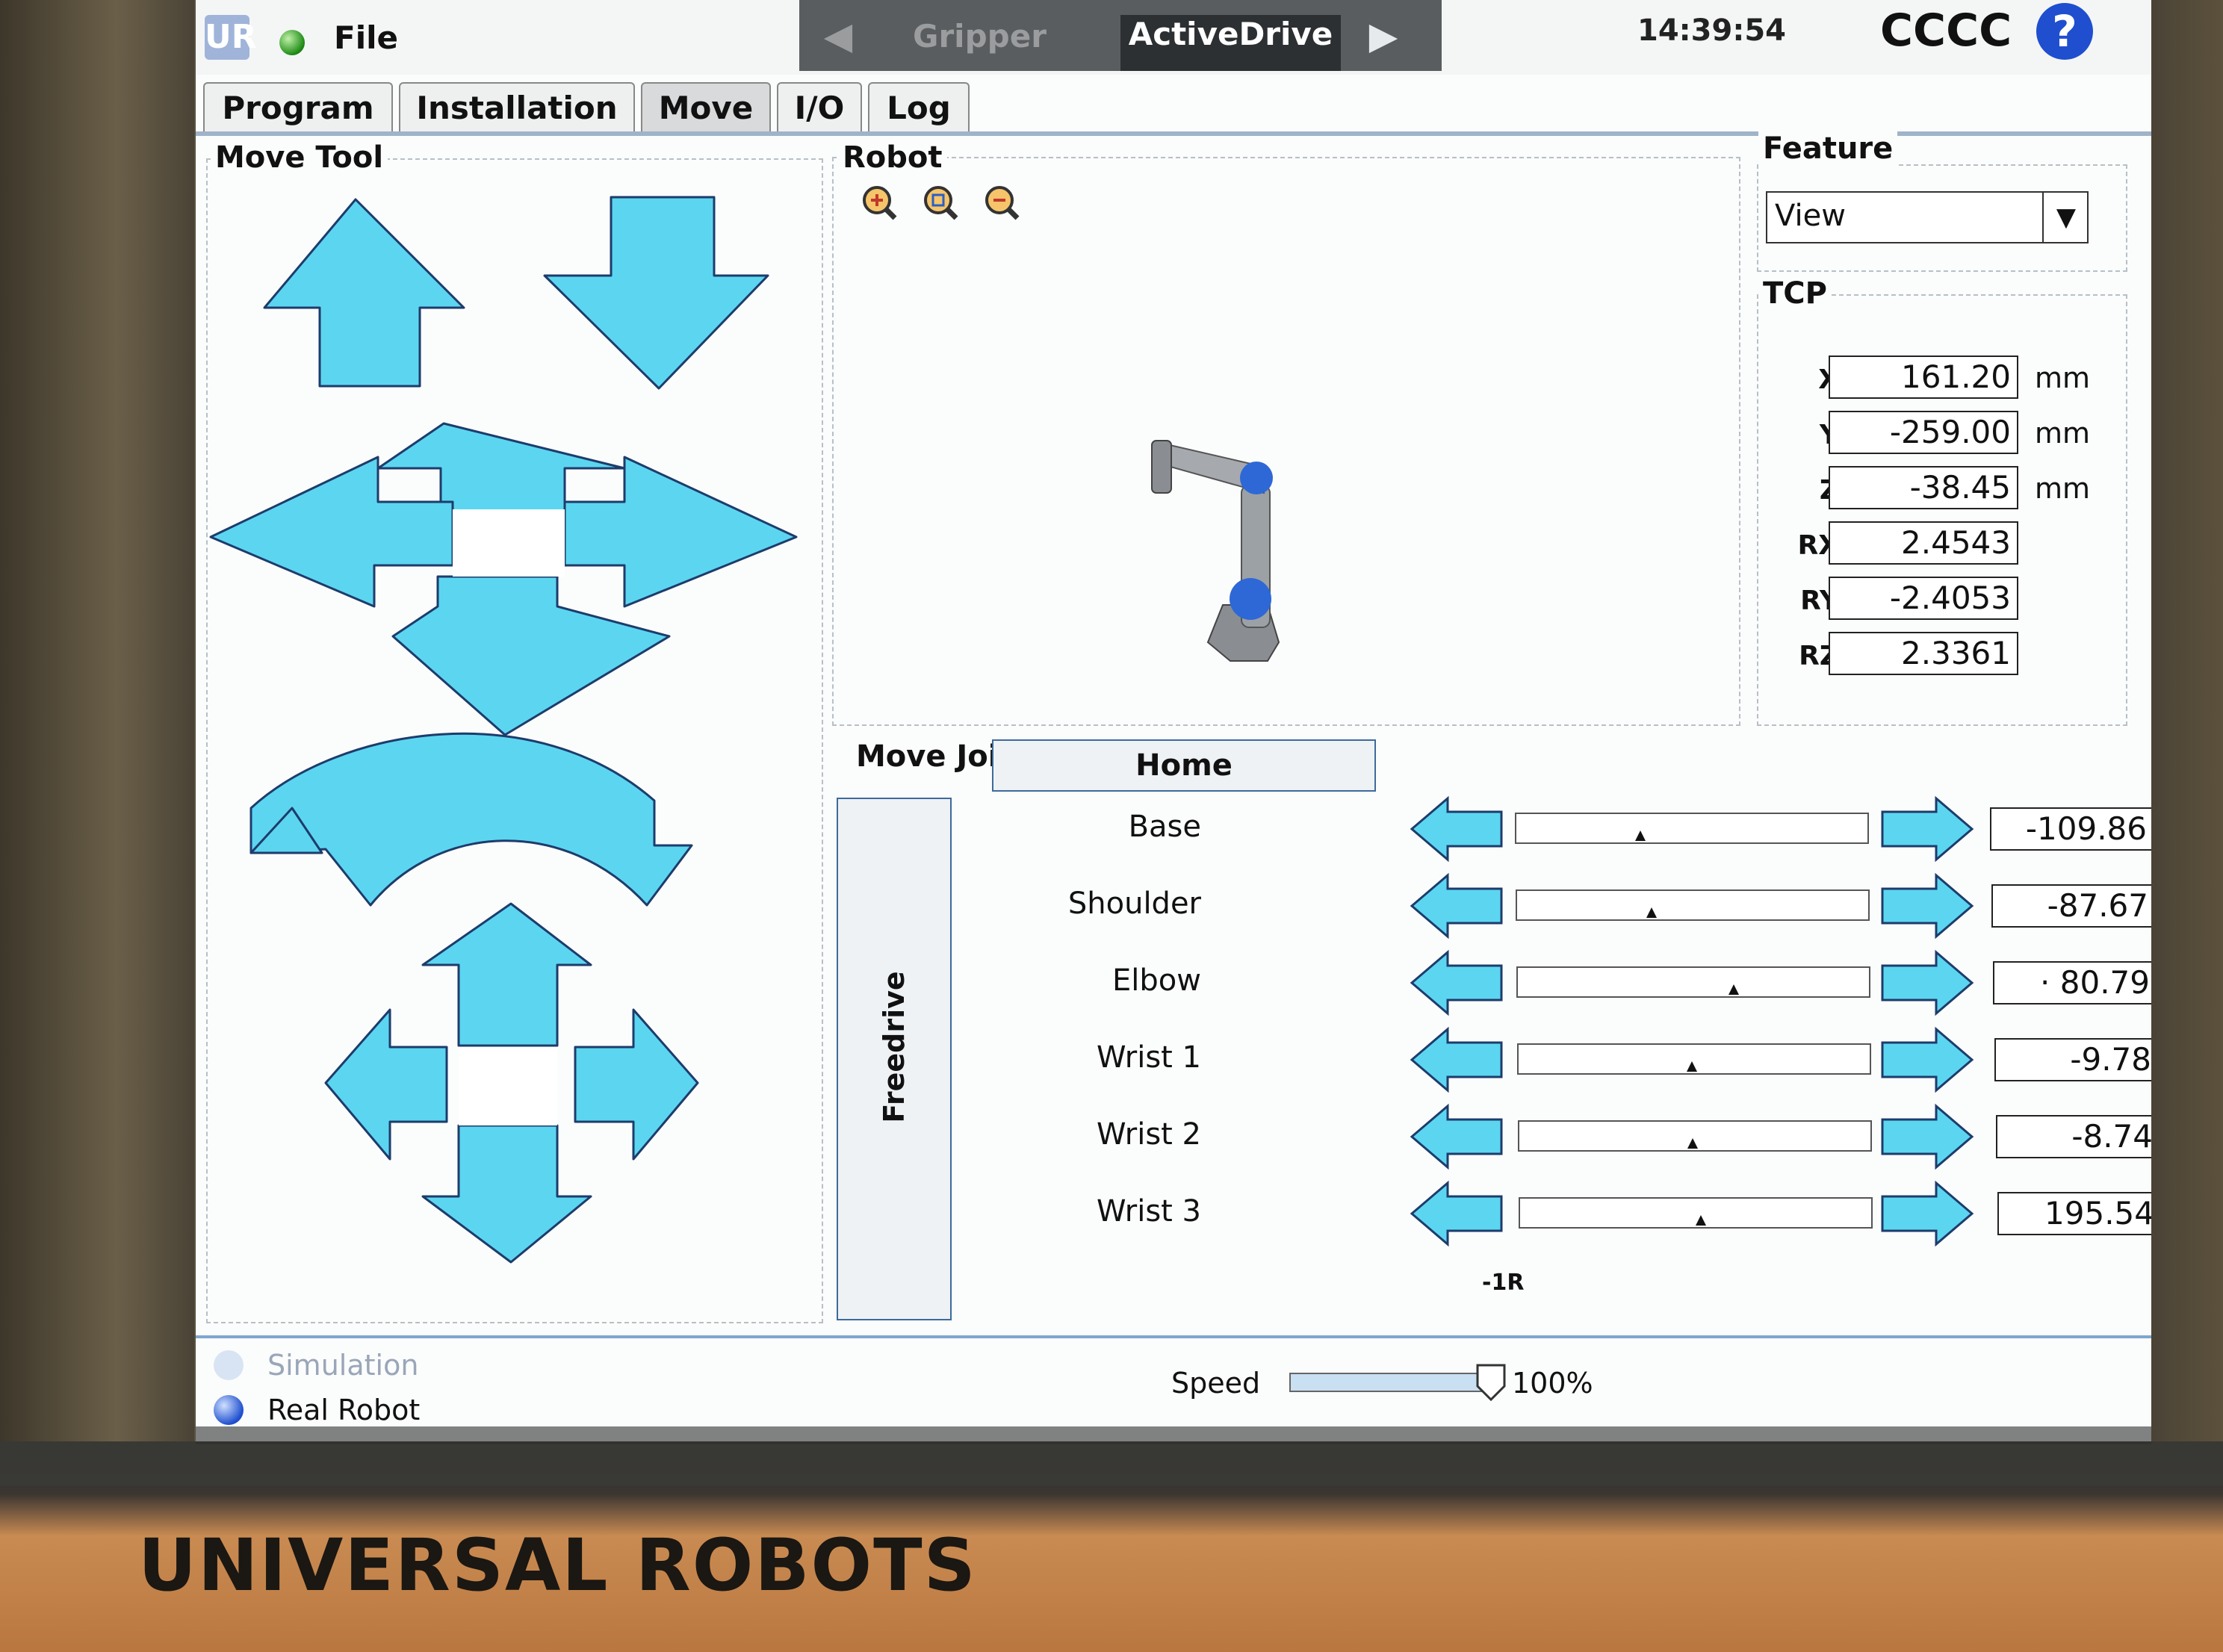  Describe the element at coordinates (1926, 1136) in the screenshot. I see `joint-wrist-2-plus-arrow-icon` at that location.